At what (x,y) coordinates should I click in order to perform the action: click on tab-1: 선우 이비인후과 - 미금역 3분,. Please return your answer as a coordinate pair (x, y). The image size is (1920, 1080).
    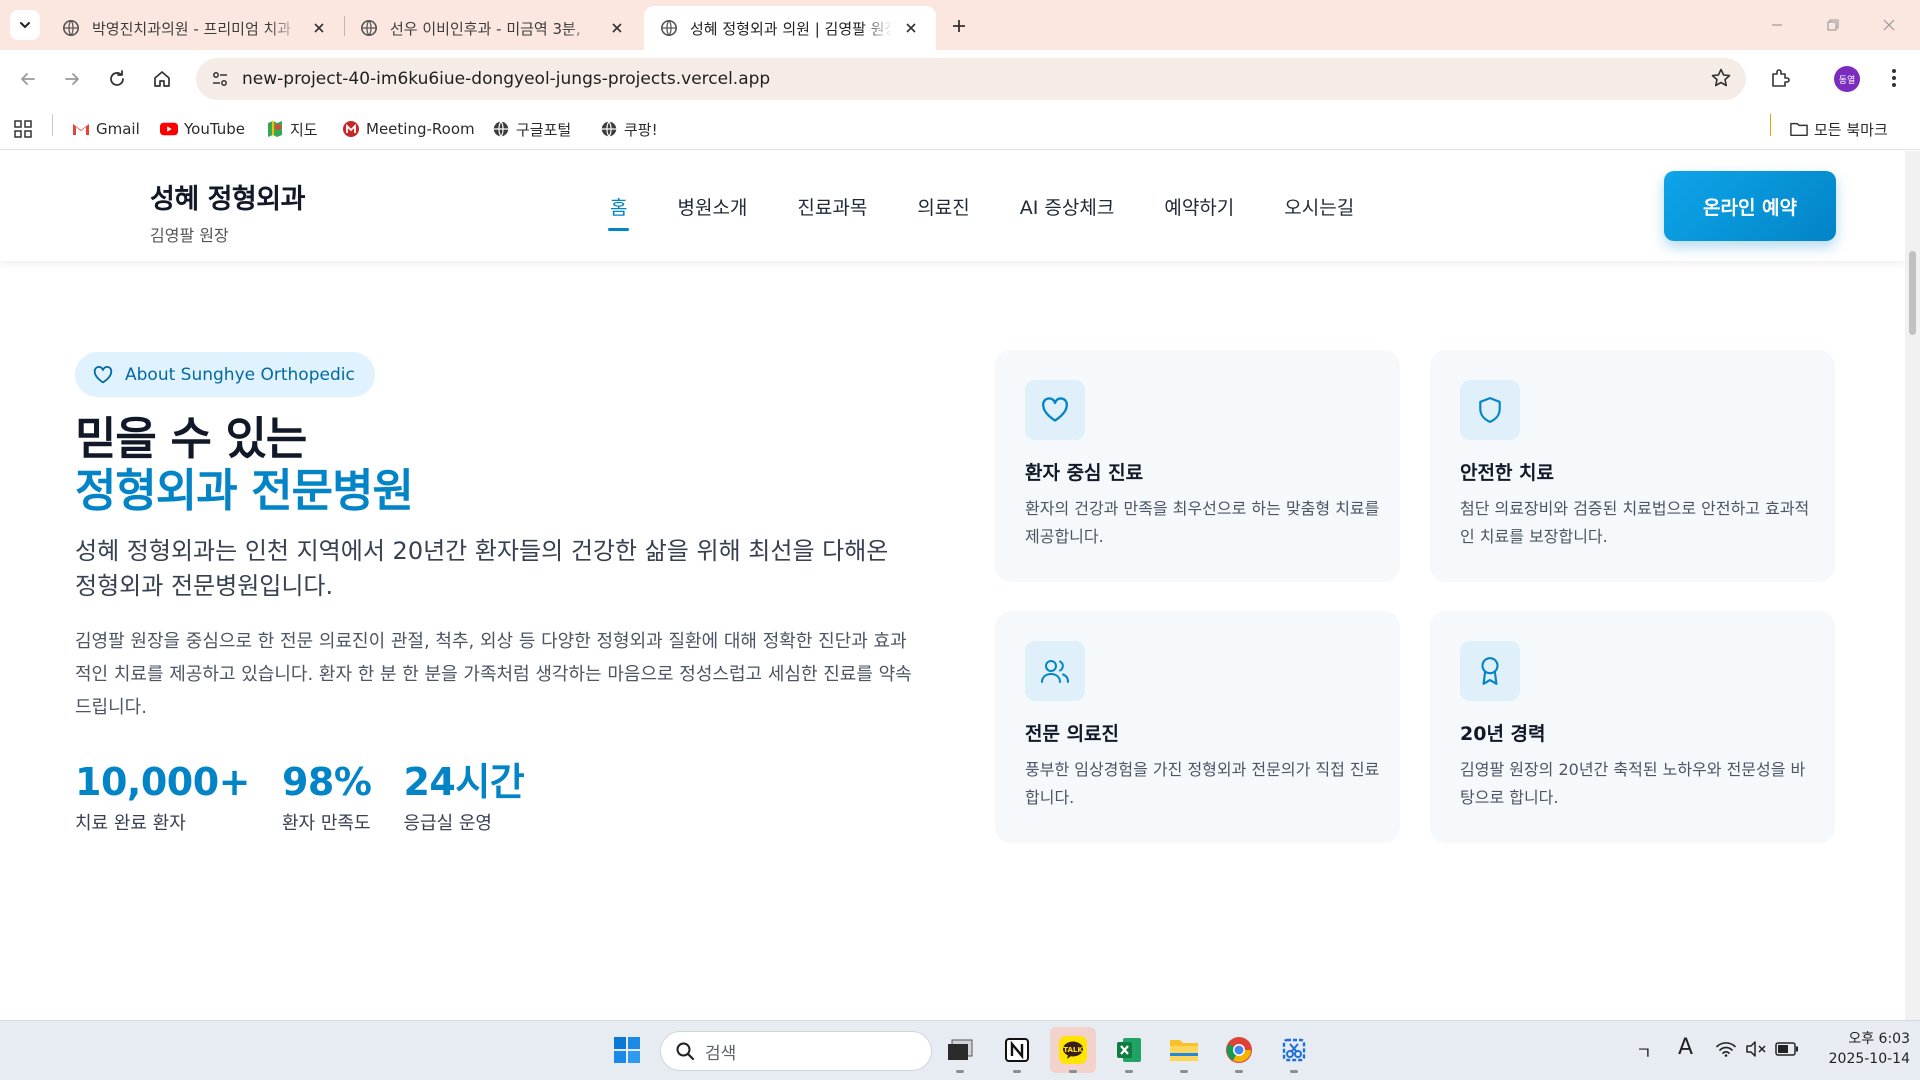
    Looking at the image, I should click on (493, 28).